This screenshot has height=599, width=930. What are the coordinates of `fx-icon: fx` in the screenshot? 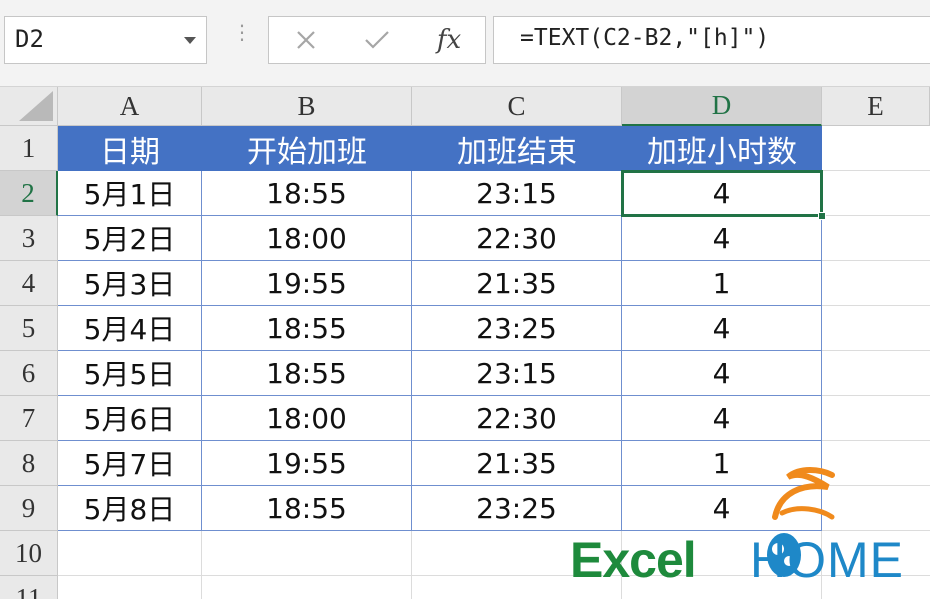 It's located at (449, 40).